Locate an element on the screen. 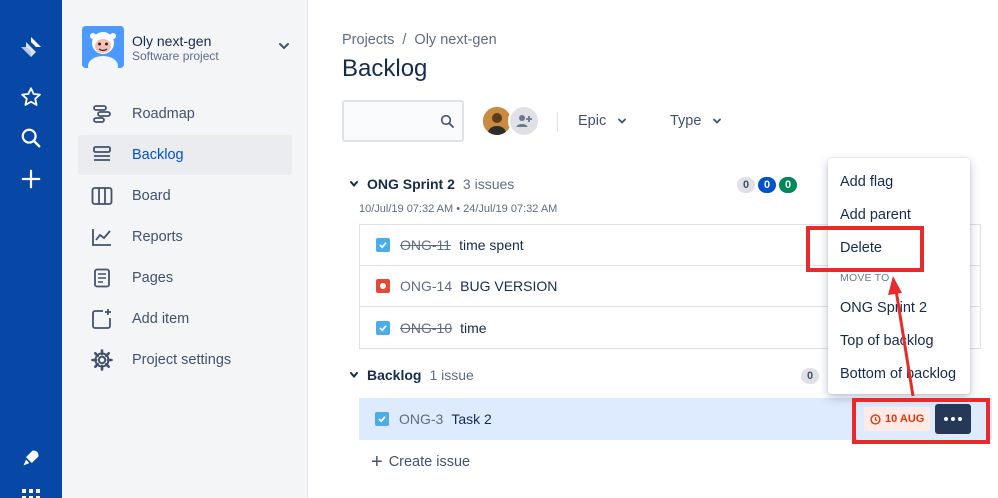 The image size is (998, 498). backlog-header: Backlog 1 issue is located at coordinates (411, 375).